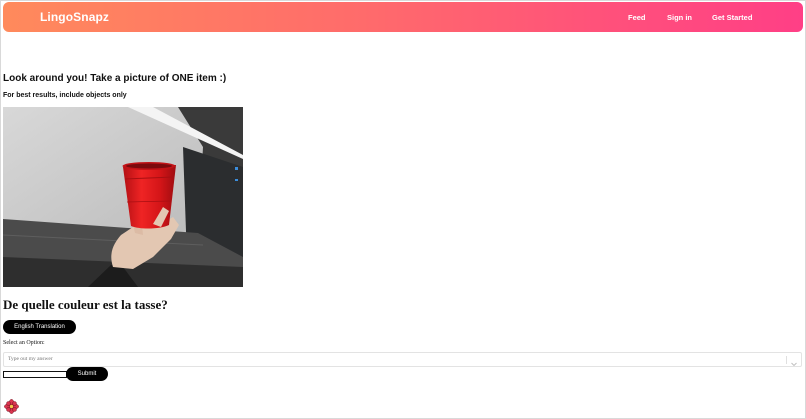  Describe the element at coordinates (35, 374) in the screenshot. I see `answer-input` at that location.